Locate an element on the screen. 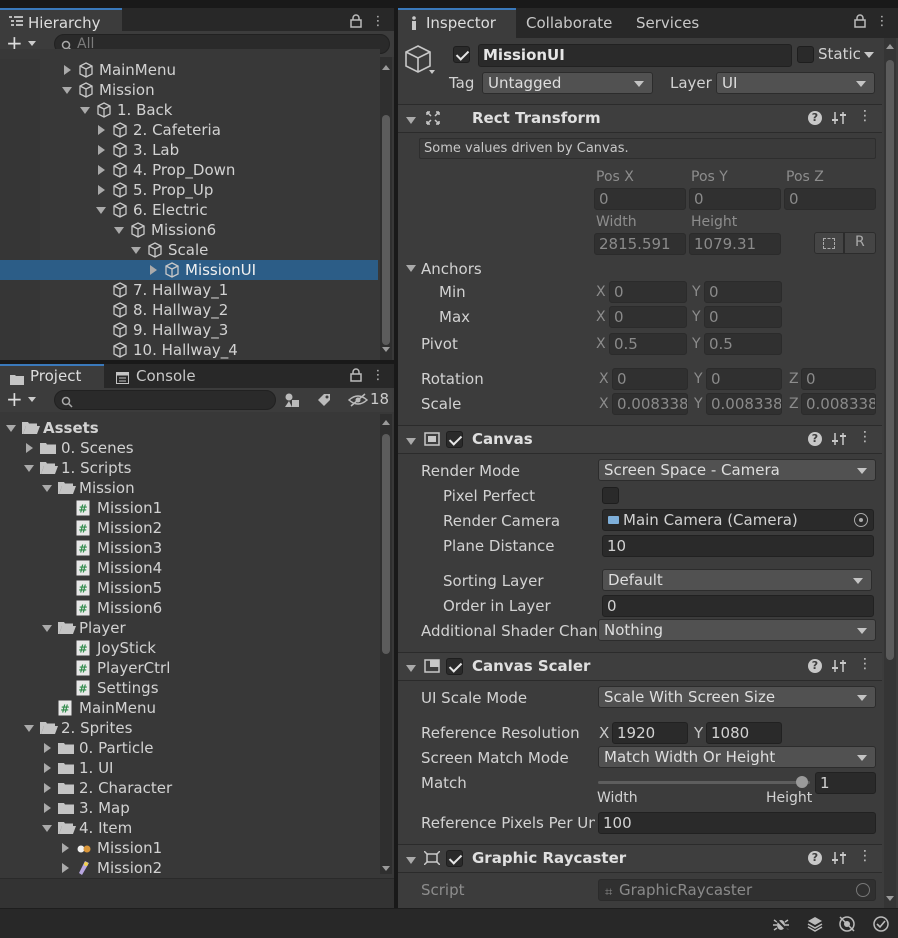 Image resolution: width=898 pixels, height=938 pixels. project-item: 2. Character is located at coordinates (189, 788).